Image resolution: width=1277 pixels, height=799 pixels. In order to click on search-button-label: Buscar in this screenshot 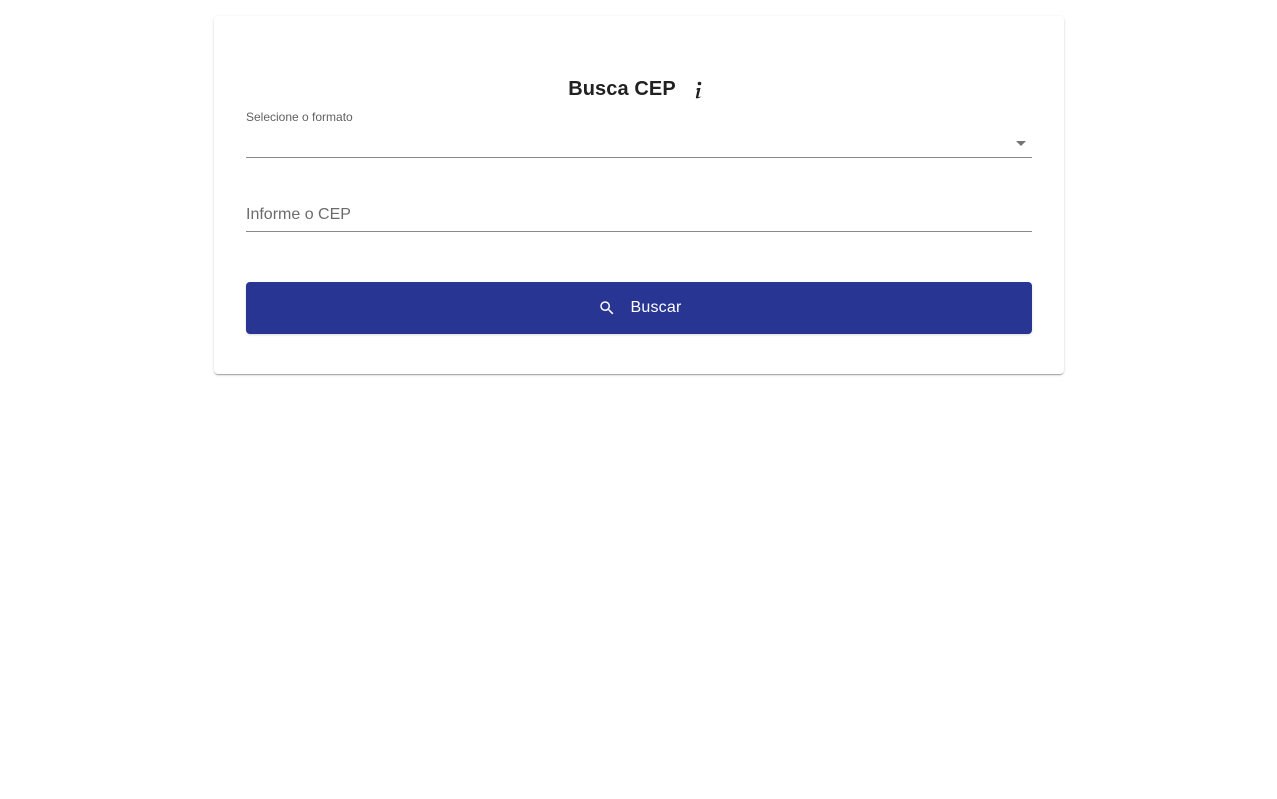, I will do `click(656, 307)`.